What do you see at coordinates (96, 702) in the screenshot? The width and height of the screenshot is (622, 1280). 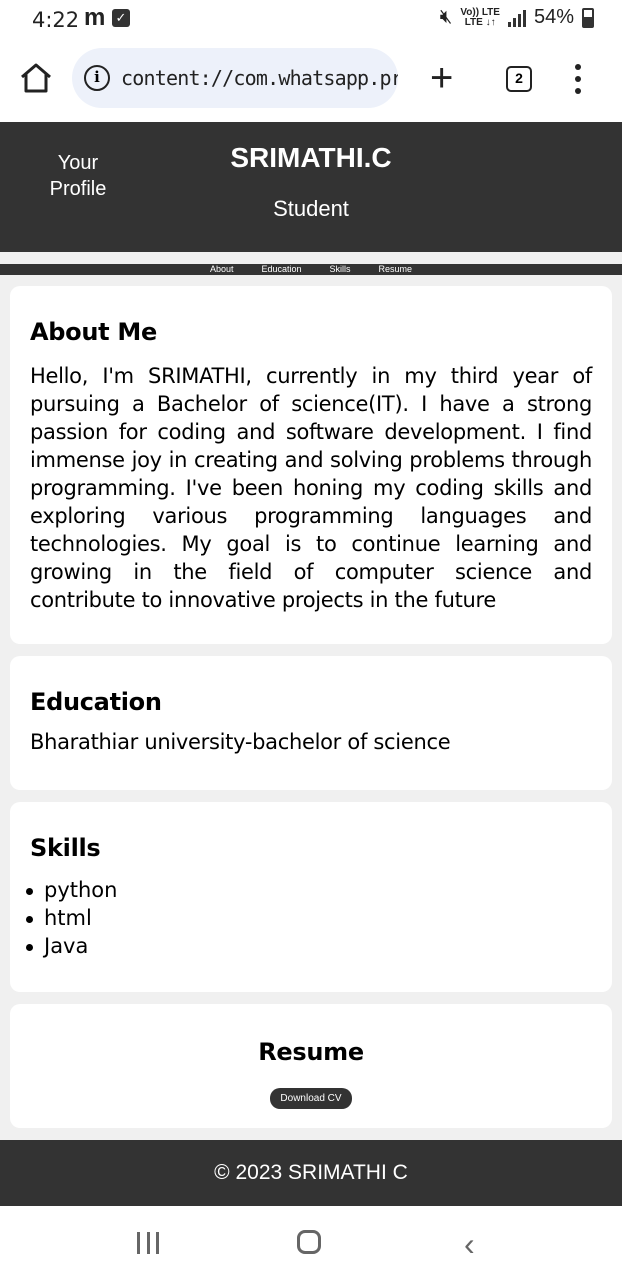 I see `education-title: Education` at bounding box center [96, 702].